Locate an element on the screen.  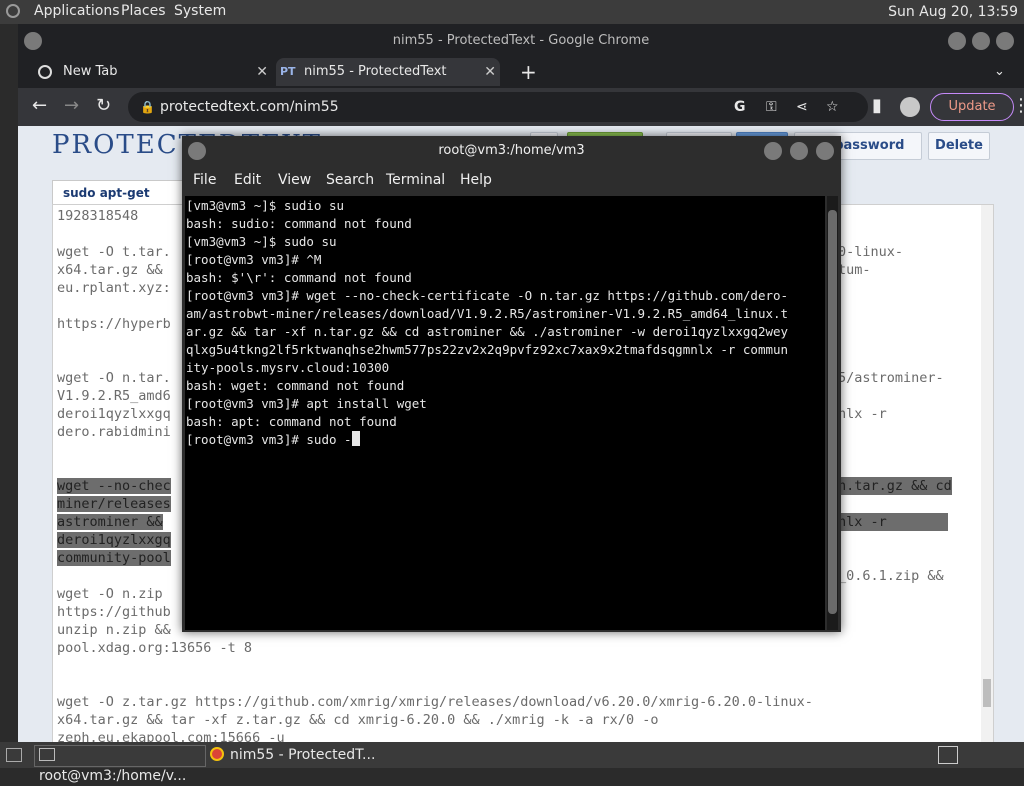
update-button: Update is located at coordinates (972, 107).